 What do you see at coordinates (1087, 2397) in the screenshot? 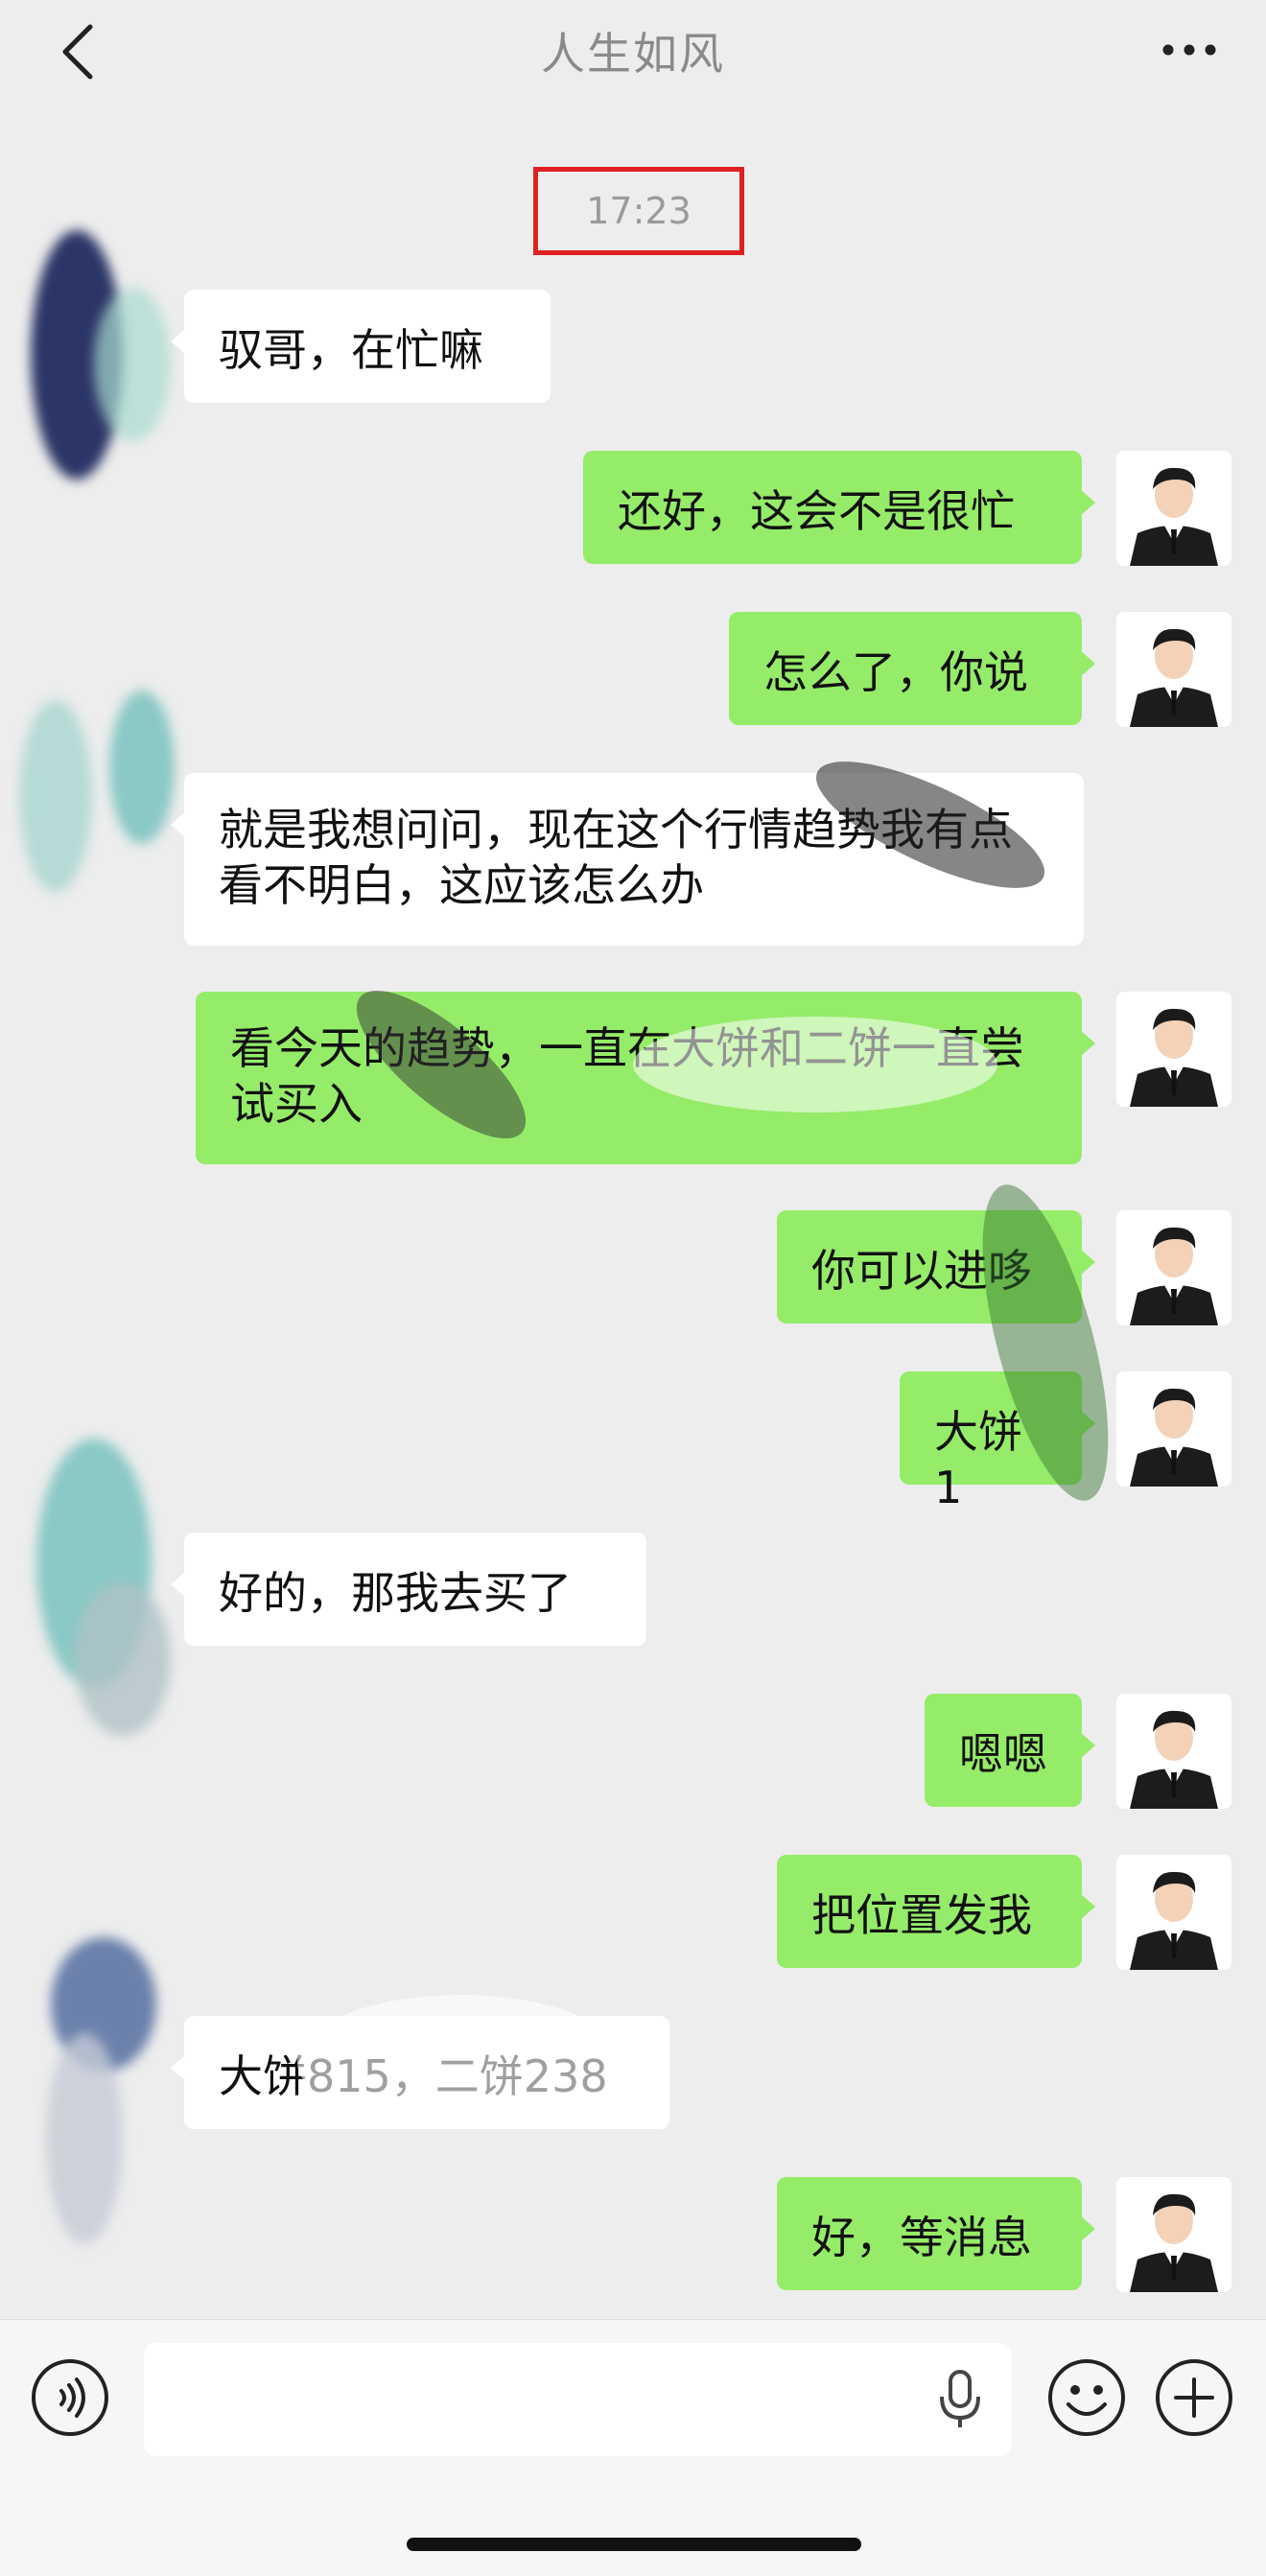
I see `emoji-icon` at bounding box center [1087, 2397].